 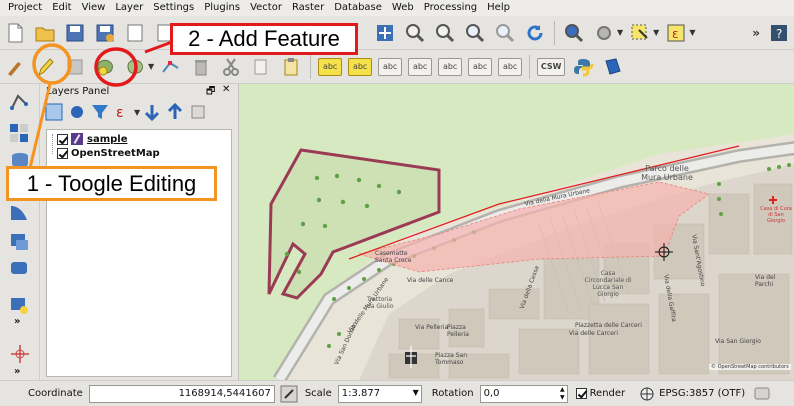 What do you see at coordinates (222, 8) in the screenshot?
I see `menu-plugins: Plugins` at bounding box center [222, 8].